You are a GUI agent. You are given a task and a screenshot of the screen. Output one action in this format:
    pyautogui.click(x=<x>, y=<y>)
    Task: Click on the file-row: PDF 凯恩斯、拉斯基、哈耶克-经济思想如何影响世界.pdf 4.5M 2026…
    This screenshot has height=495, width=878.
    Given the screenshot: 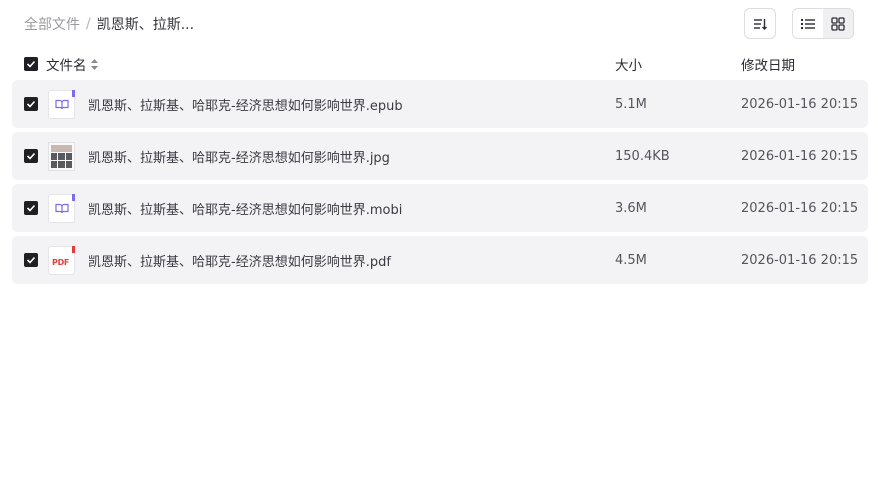 What is the action you would take?
    pyautogui.click(x=440, y=260)
    